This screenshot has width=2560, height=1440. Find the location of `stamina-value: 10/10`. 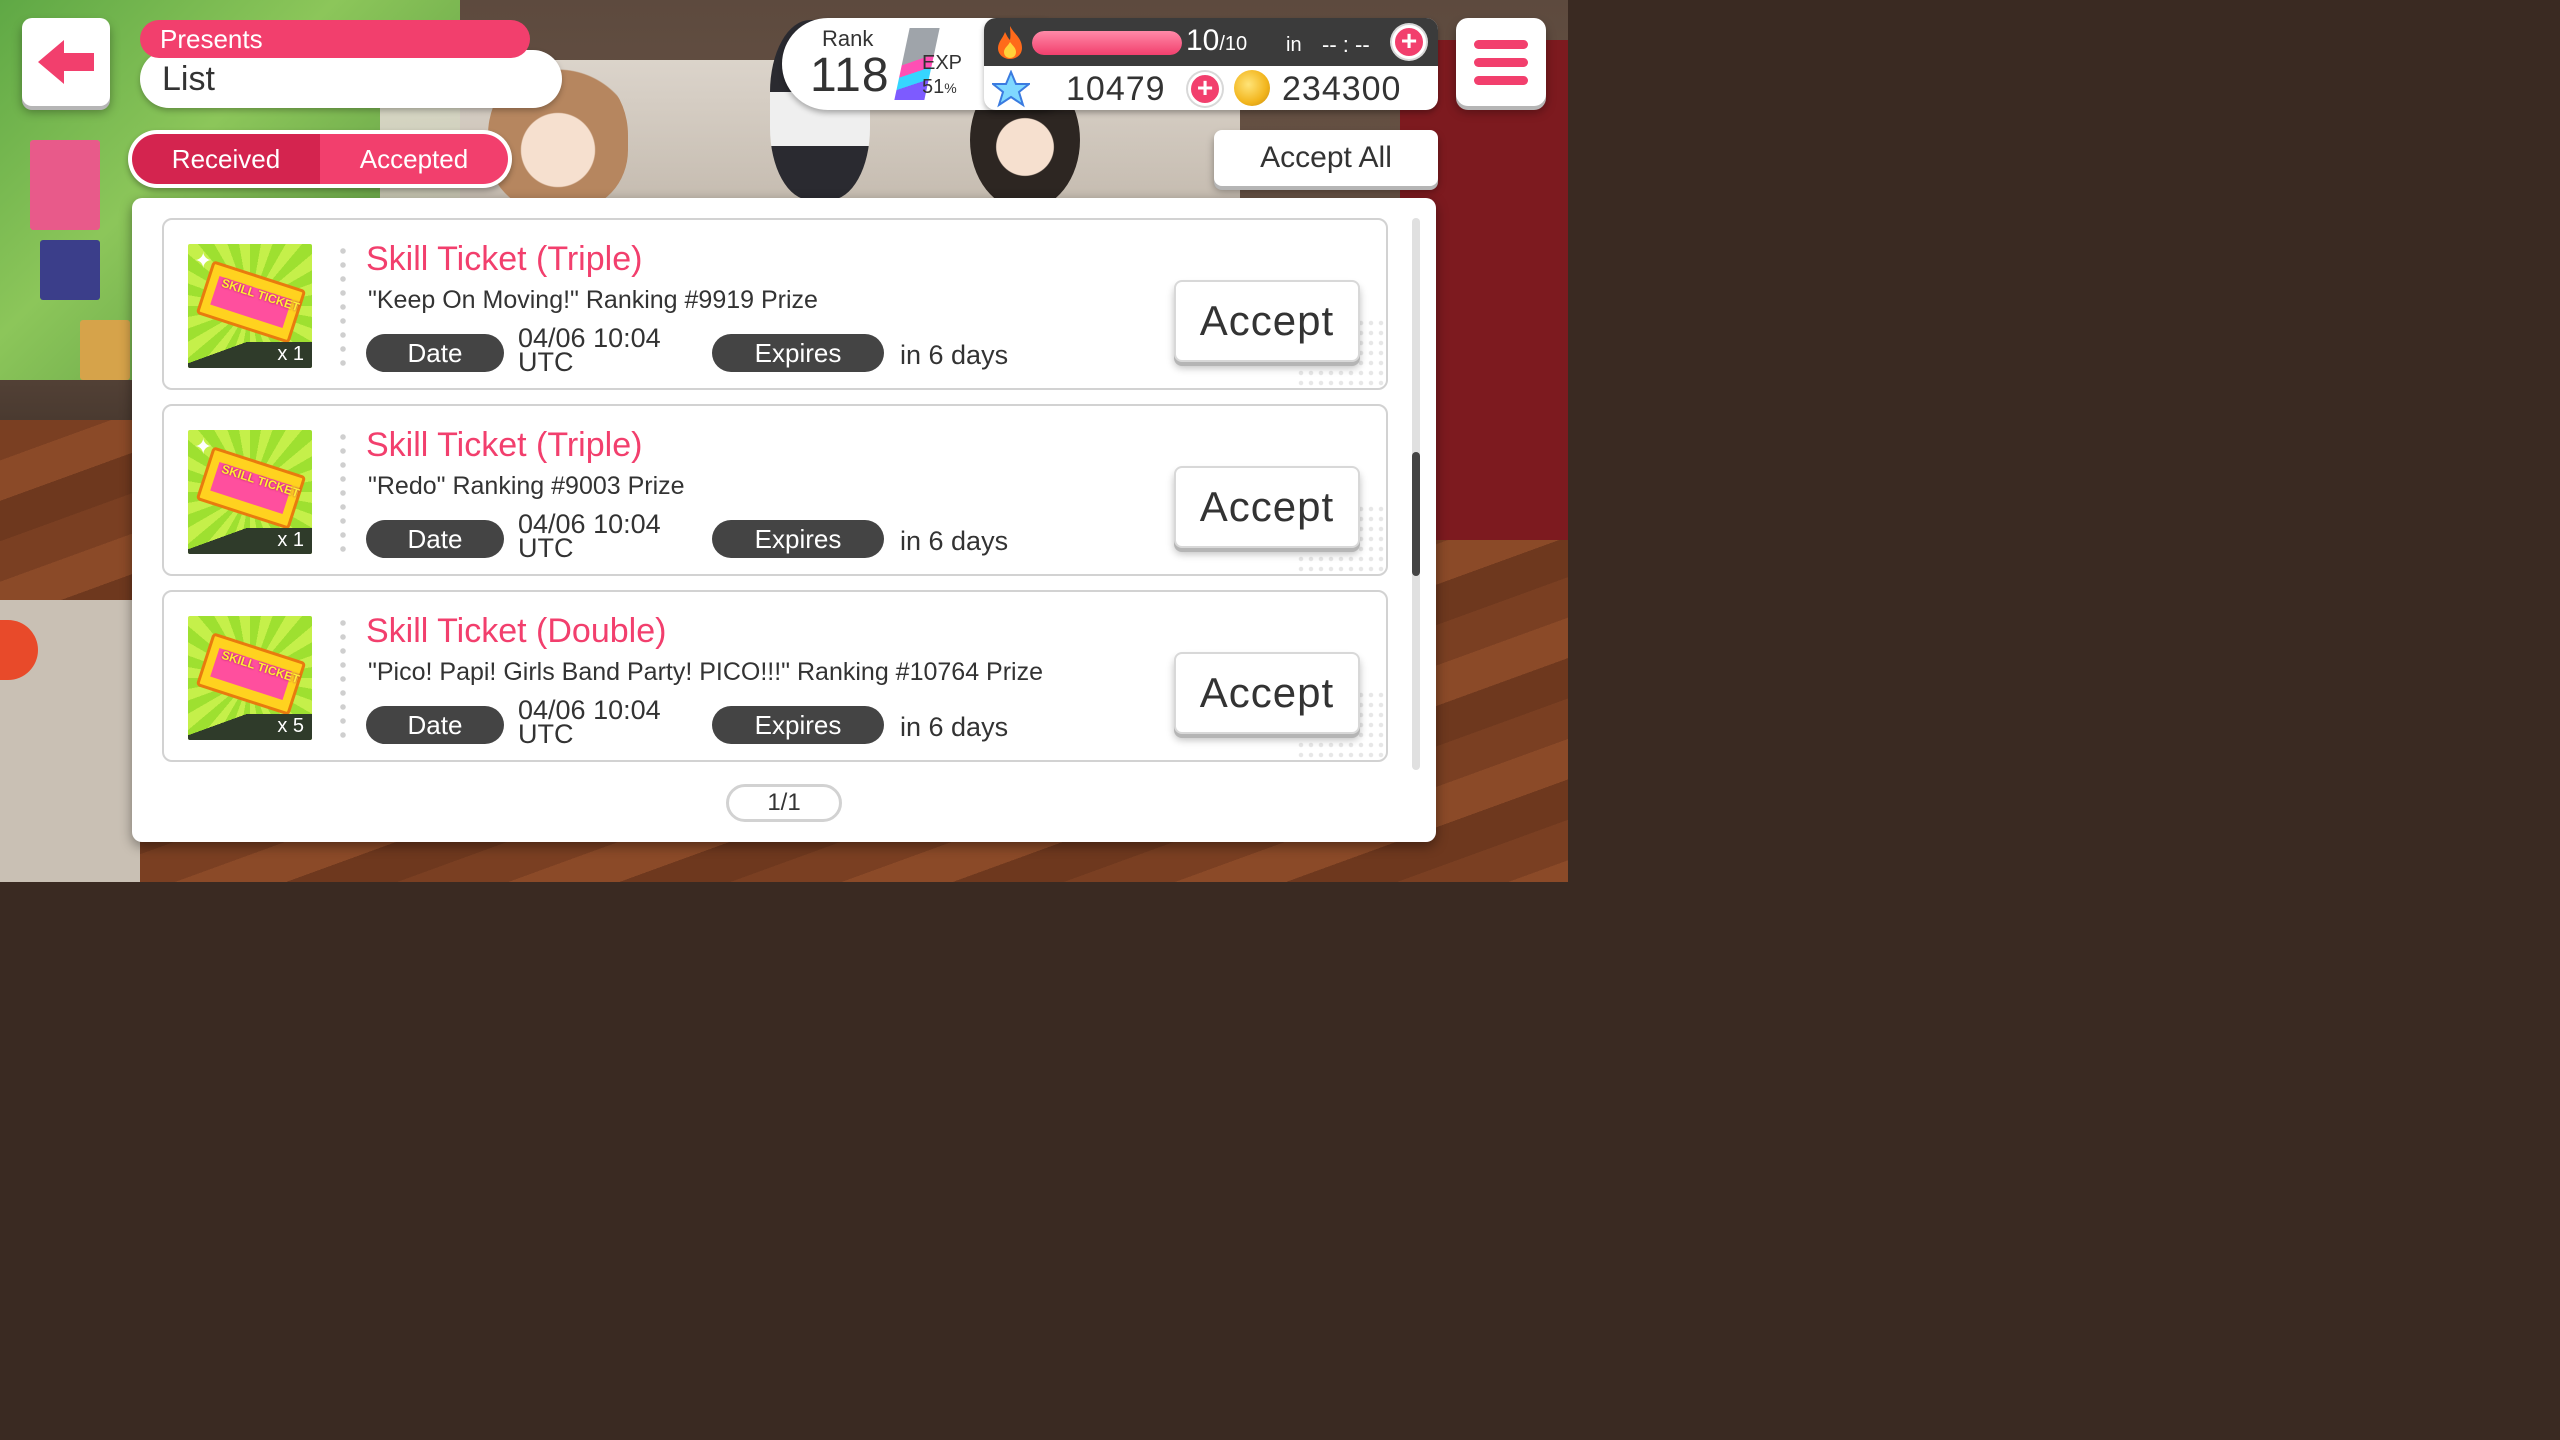

stamina-value: 10/10 is located at coordinates (1216, 41).